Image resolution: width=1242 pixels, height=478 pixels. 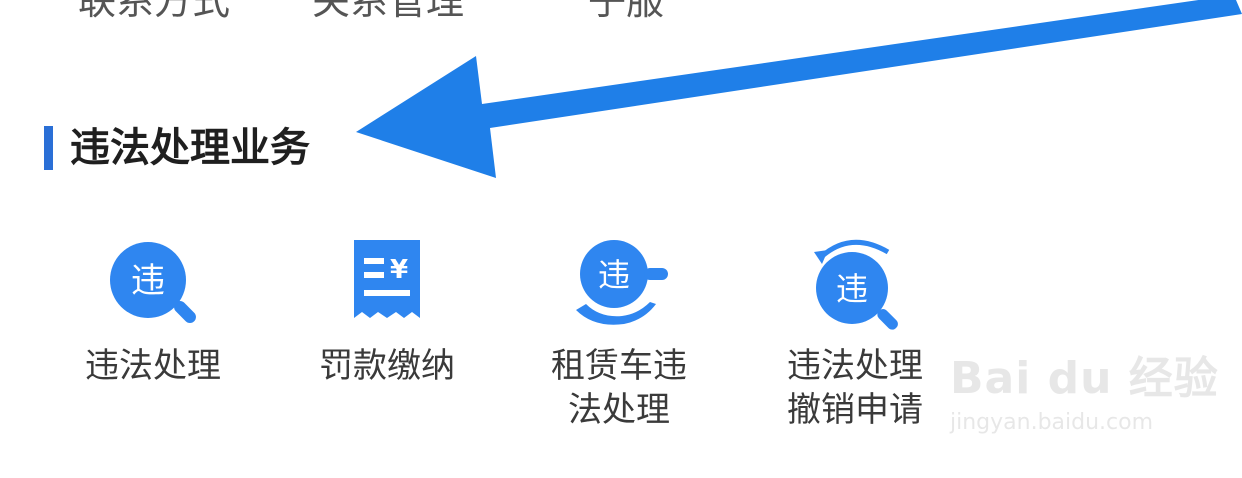 I want to click on magnifier-violation-icon: 违, so click(x=153, y=282).